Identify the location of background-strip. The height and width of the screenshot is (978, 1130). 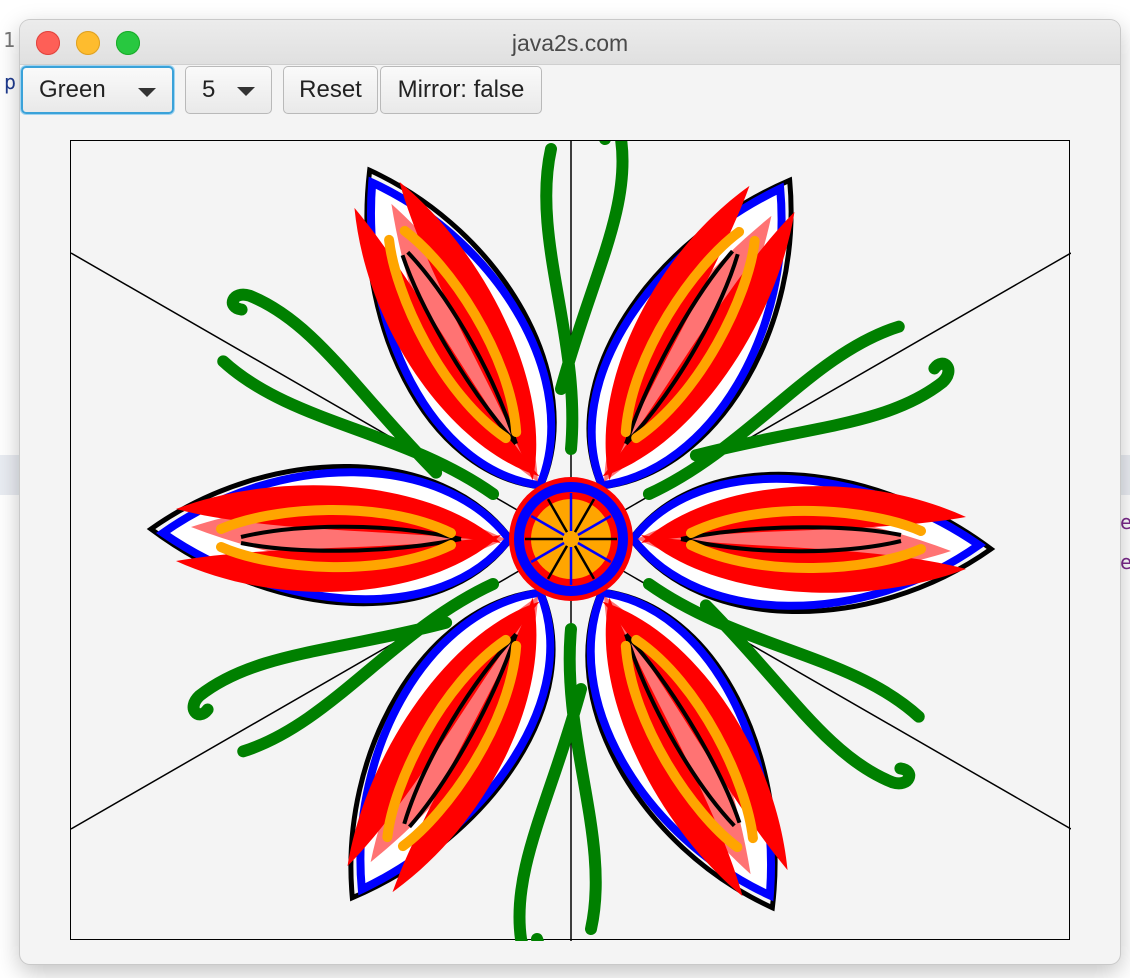
(10, 475).